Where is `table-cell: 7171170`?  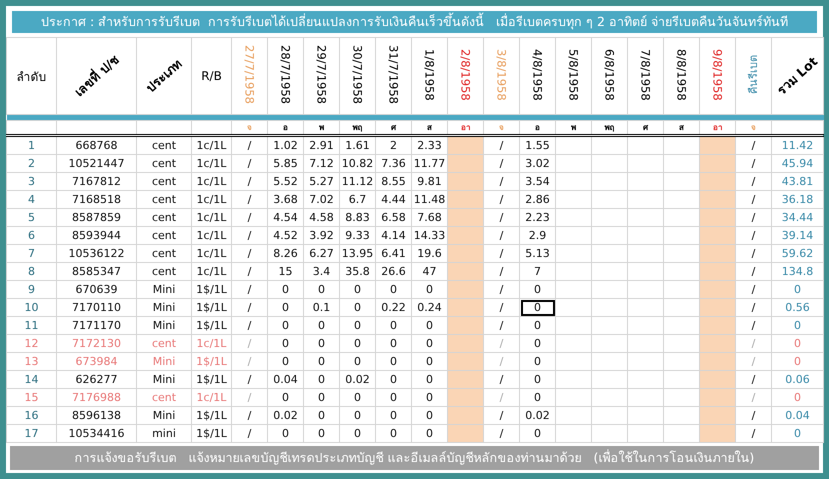 table-cell: 7171170 is located at coordinates (96, 325).